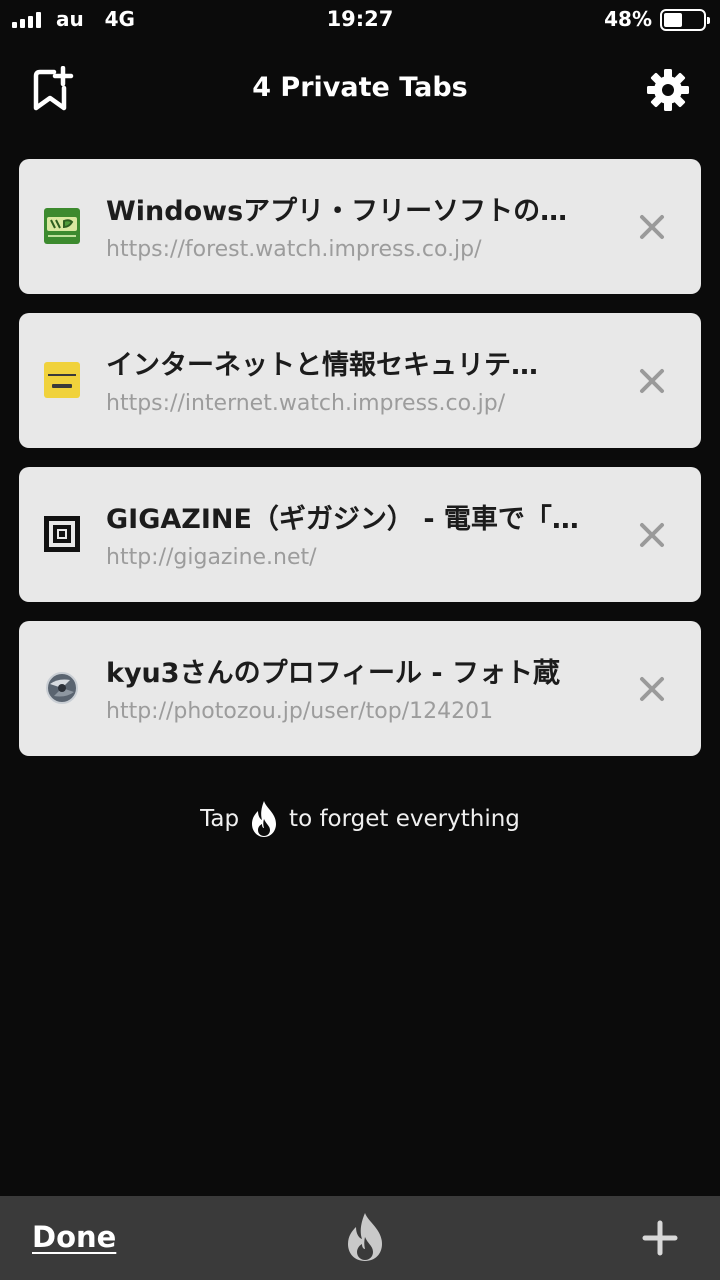  I want to click on tab-title: kyu3さんのプロフィール - フォト蔵, so click(333, 673).